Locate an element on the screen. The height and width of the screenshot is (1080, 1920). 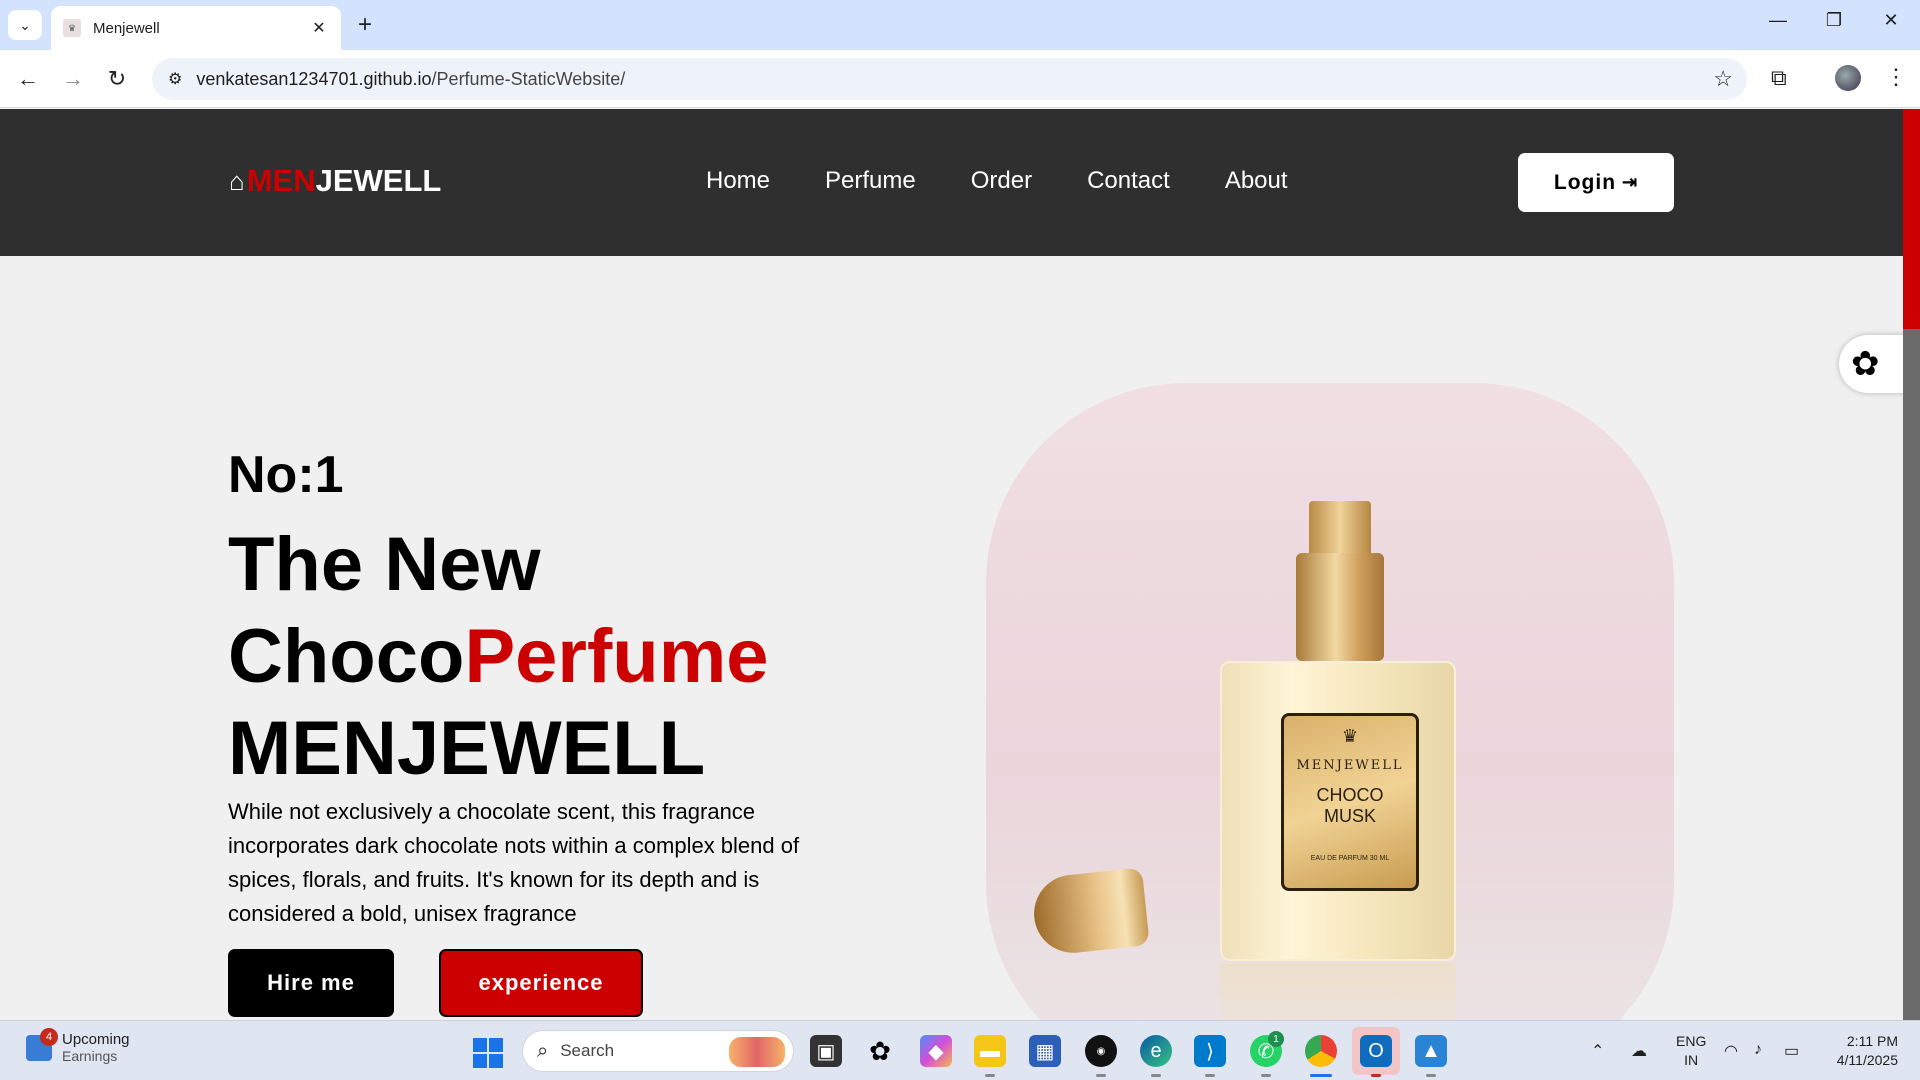
chatgpt-icon: ✿ is located at coordinates (1865, 364).